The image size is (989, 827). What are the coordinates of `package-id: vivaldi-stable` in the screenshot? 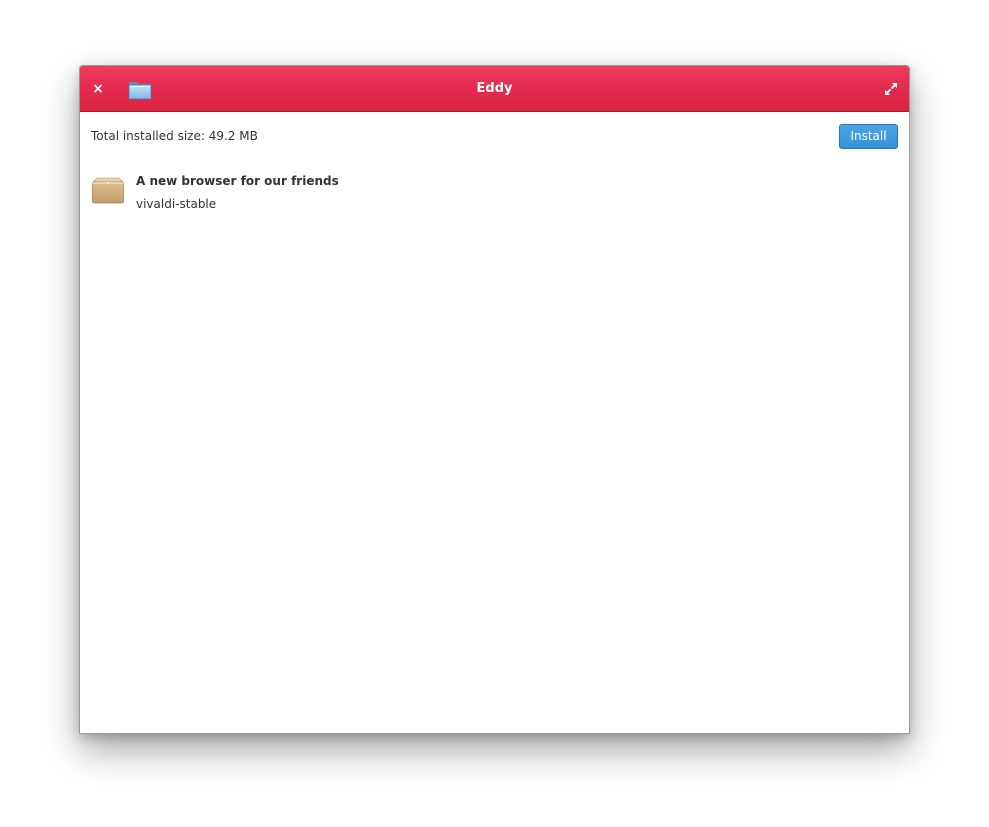 It's located at (176, 204).